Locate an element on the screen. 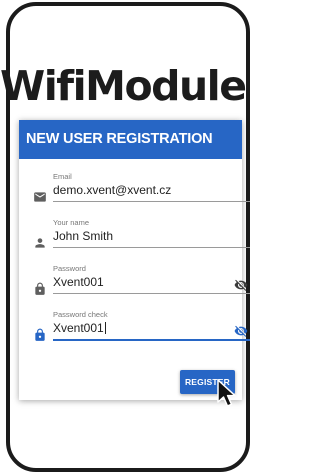 The height and width of the screenshot is (472, 320). password-underline is located at coordinates (151, 293).